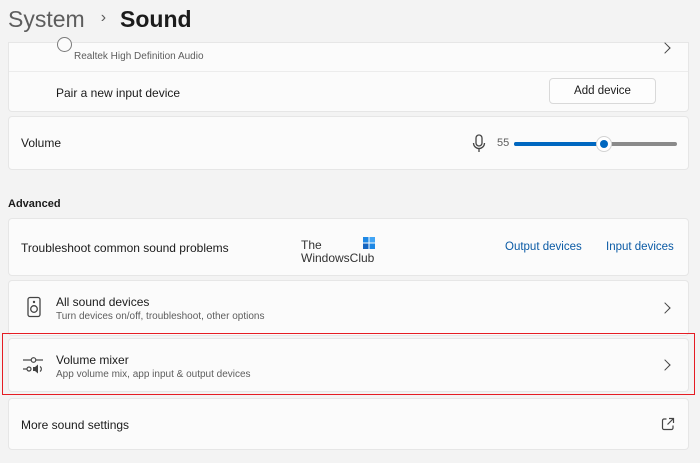  What do you see at coordinates (103, 302) in the screenshot?
I see `item-title: All sound devices` at bounding box center [103, 302].